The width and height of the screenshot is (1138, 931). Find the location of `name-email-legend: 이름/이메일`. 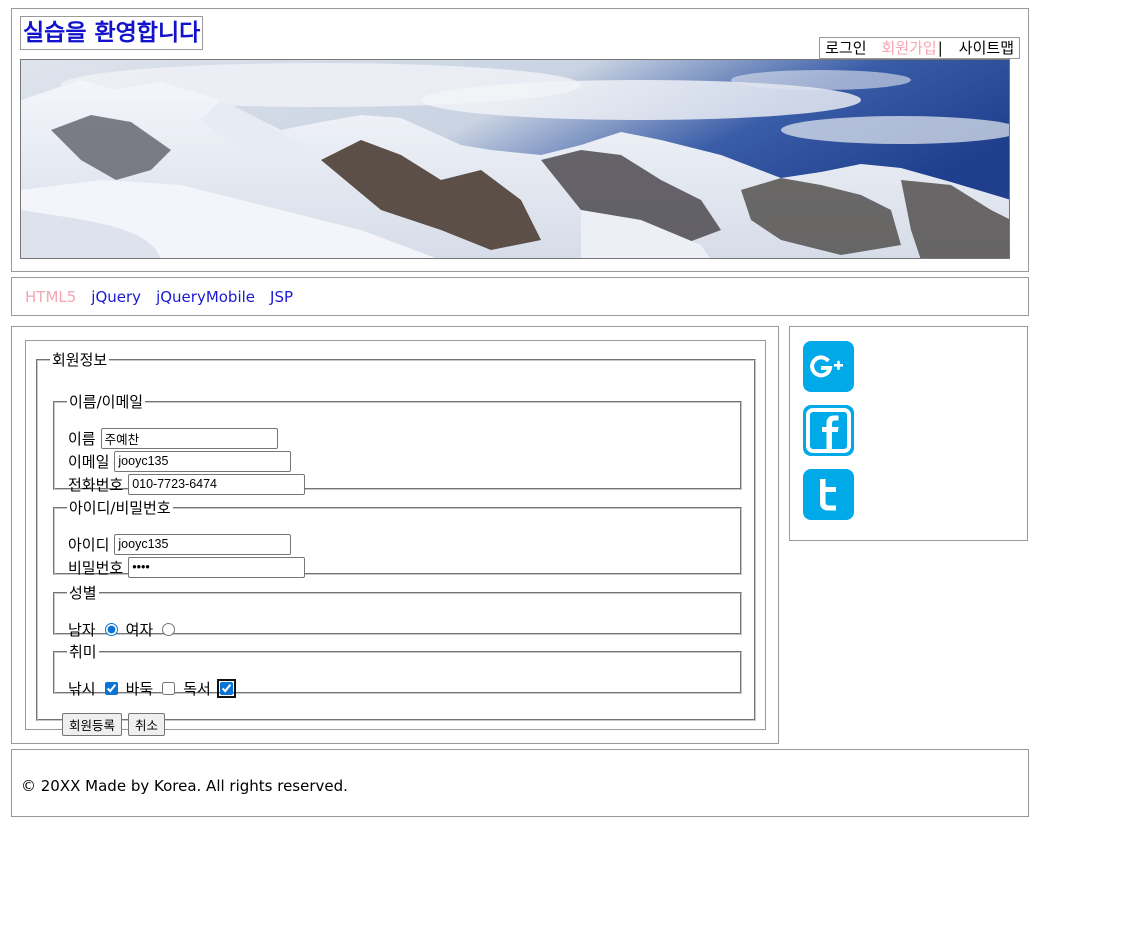

name-email-legend: 이름/이메일 is located at coordinates (106, 402).